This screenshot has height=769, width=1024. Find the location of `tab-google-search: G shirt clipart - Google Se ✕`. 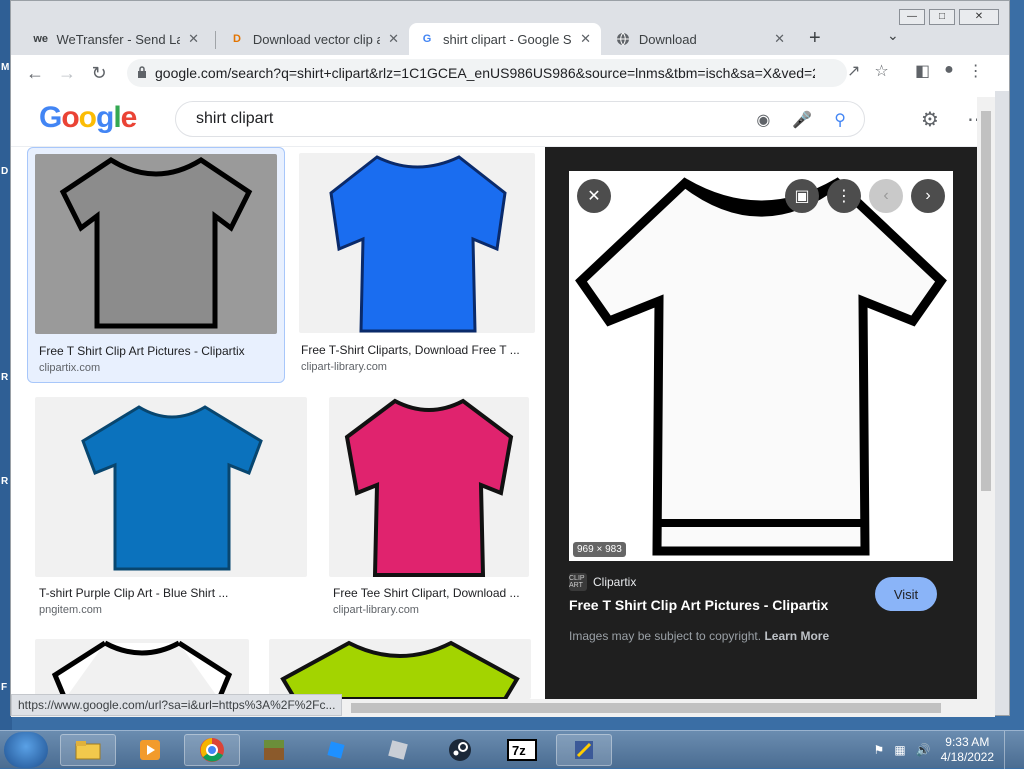

tab-google-search: G shirt clipart - Google Se ✕ is located at coordinates (505, 39).